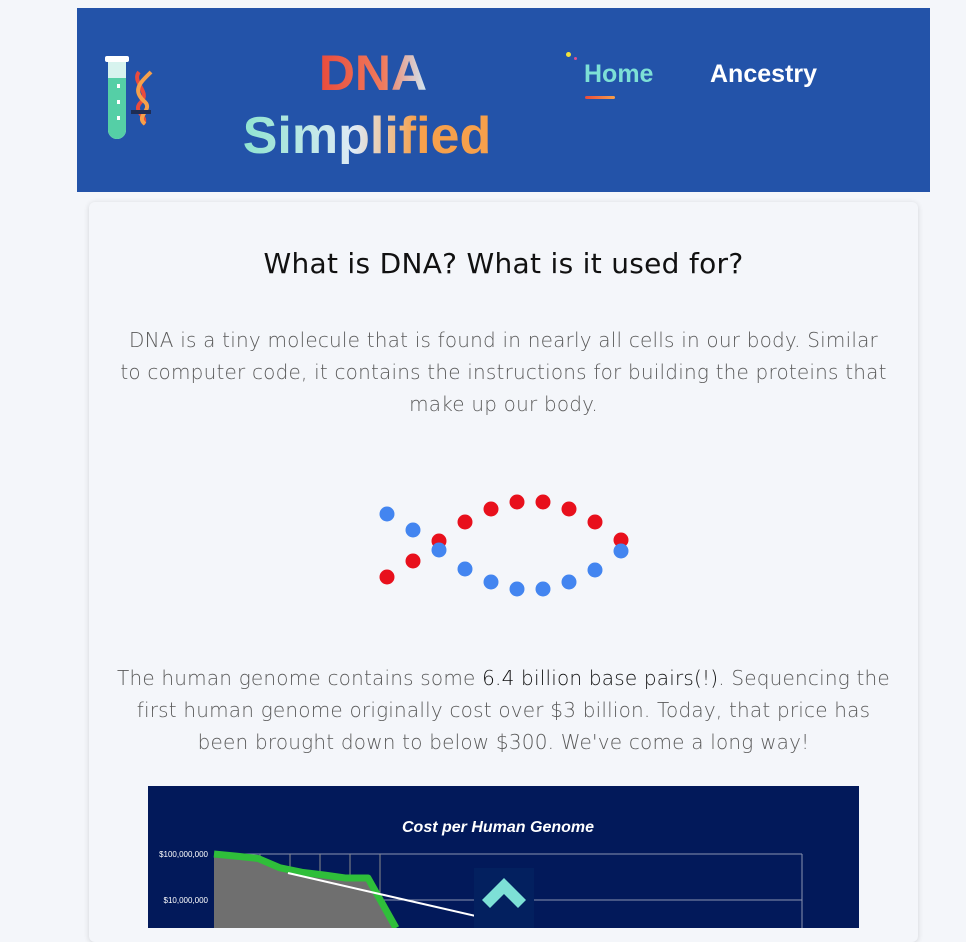 The width and height of the screenshot is (966, 942). Describe the element at coordinates (504, 545) in the screenshot. I see `dna-dots-animation` at that location.